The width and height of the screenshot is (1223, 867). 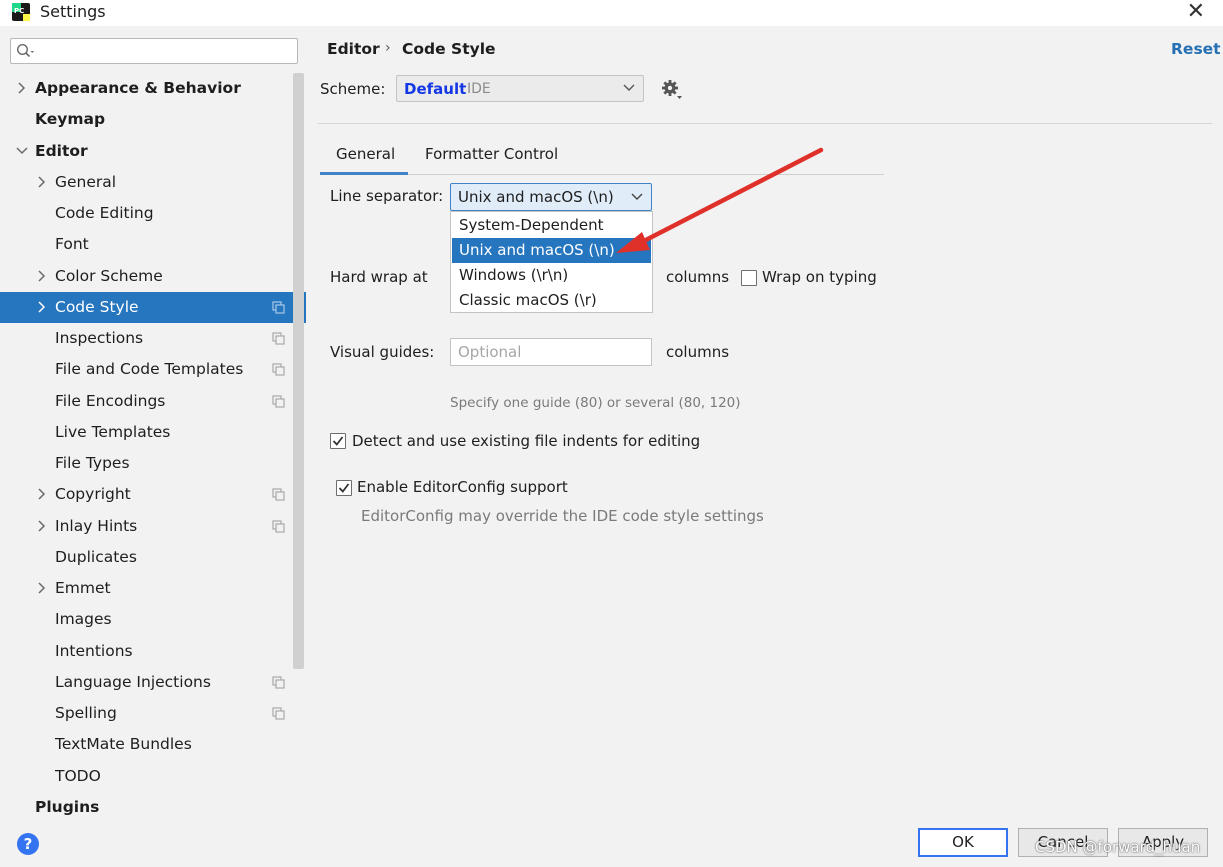 I want to click on sidebar-item-label: File Types, so click(x=92, y=463).